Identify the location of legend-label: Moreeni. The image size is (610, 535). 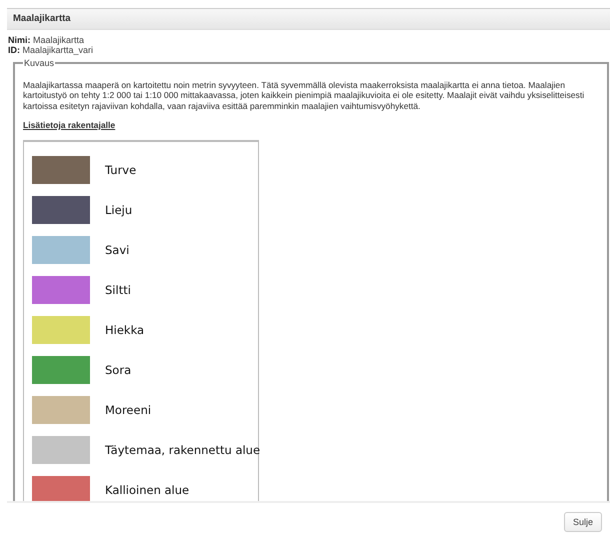
(128, 409).